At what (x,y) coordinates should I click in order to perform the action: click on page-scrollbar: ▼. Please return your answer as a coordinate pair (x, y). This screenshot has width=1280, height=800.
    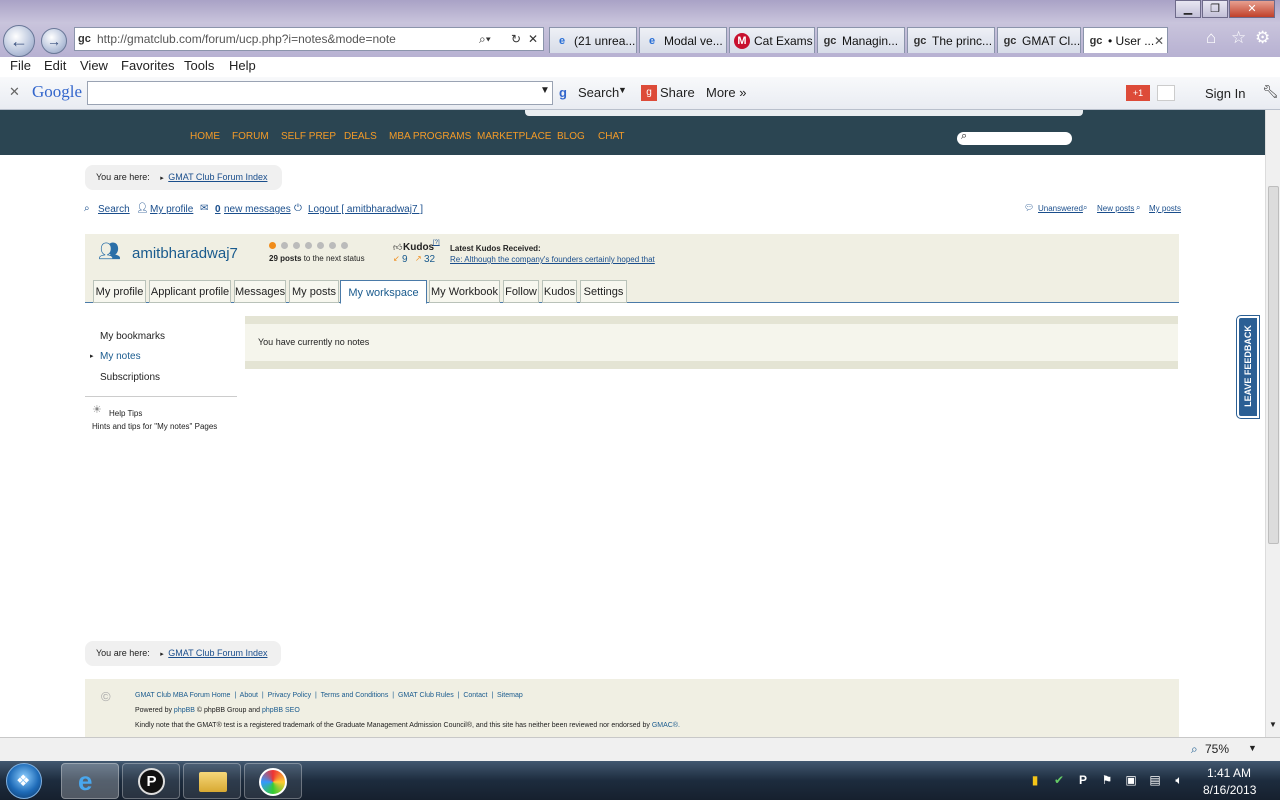
    Looking at the image, I should click on (1272, 423).